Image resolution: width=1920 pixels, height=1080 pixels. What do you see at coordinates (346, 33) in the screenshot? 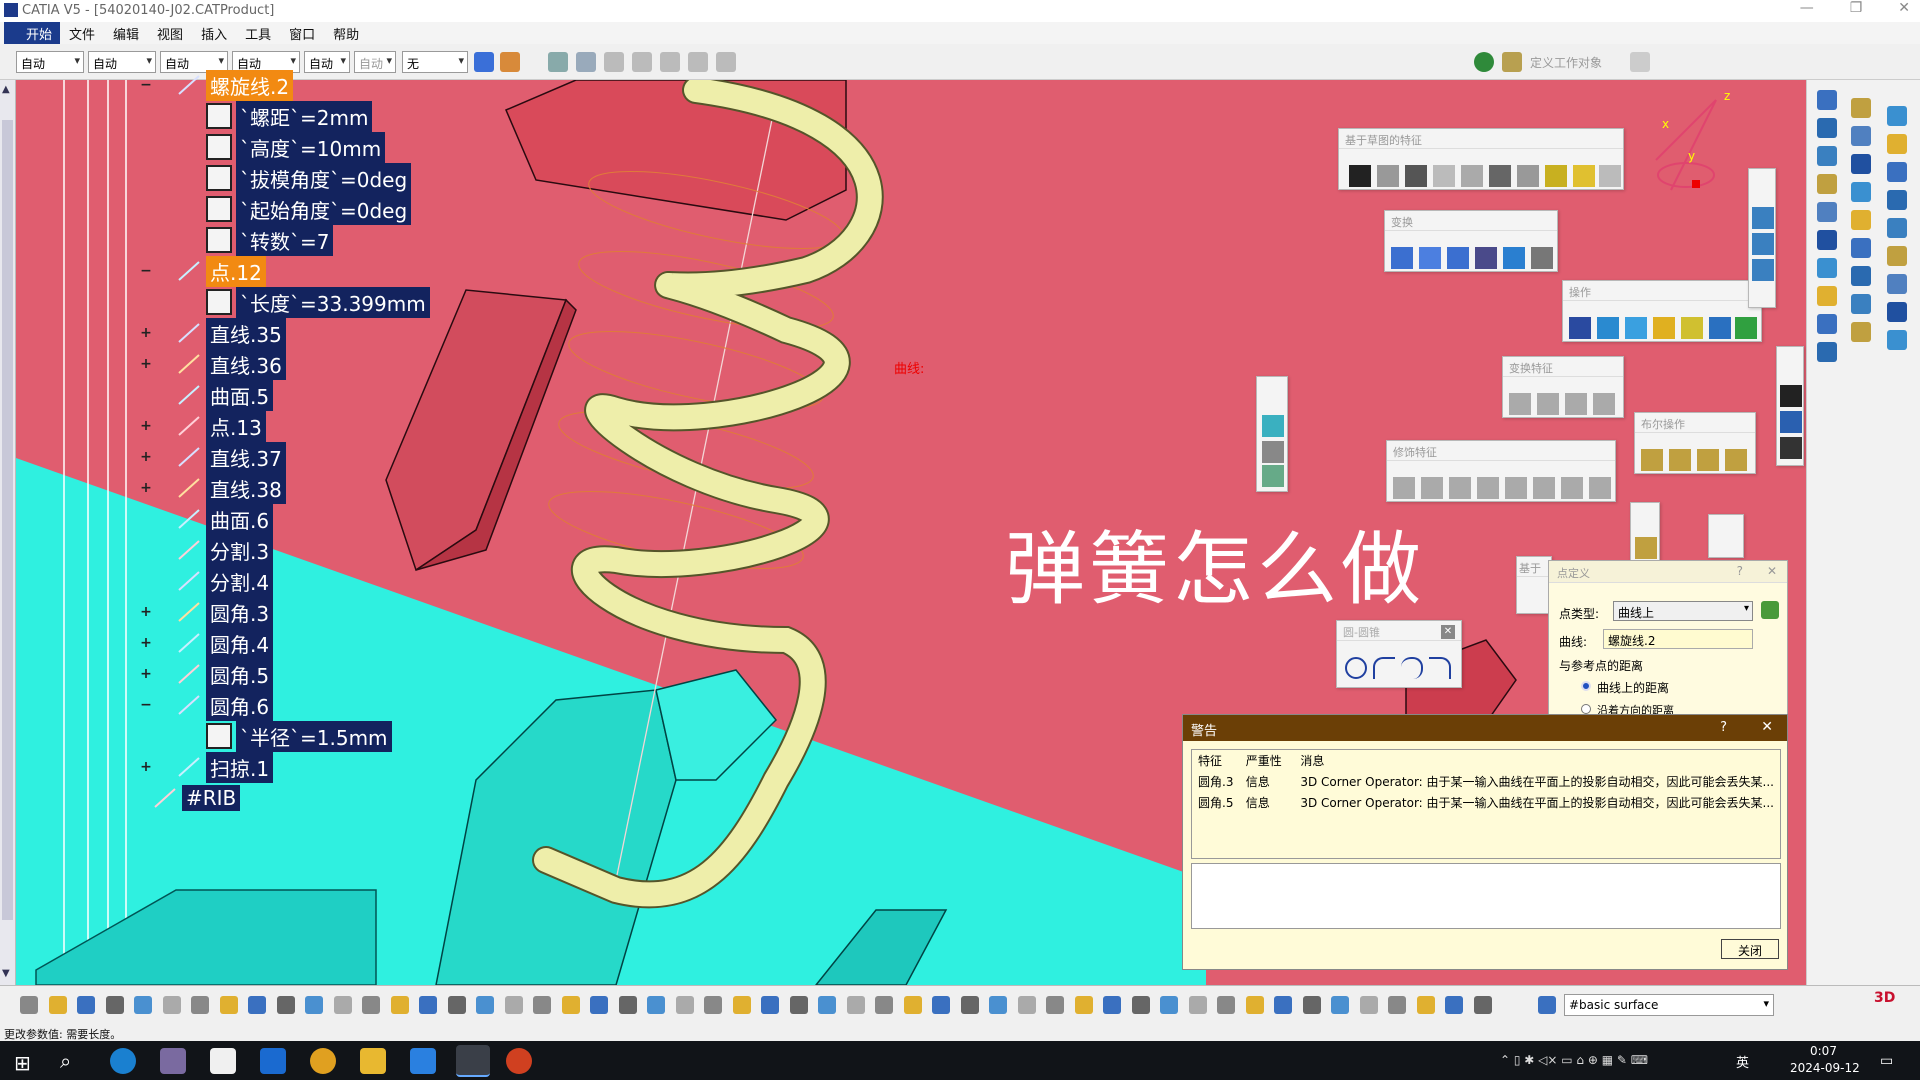
I see `menu-help: 帮助` at bounding box center [346, 33].